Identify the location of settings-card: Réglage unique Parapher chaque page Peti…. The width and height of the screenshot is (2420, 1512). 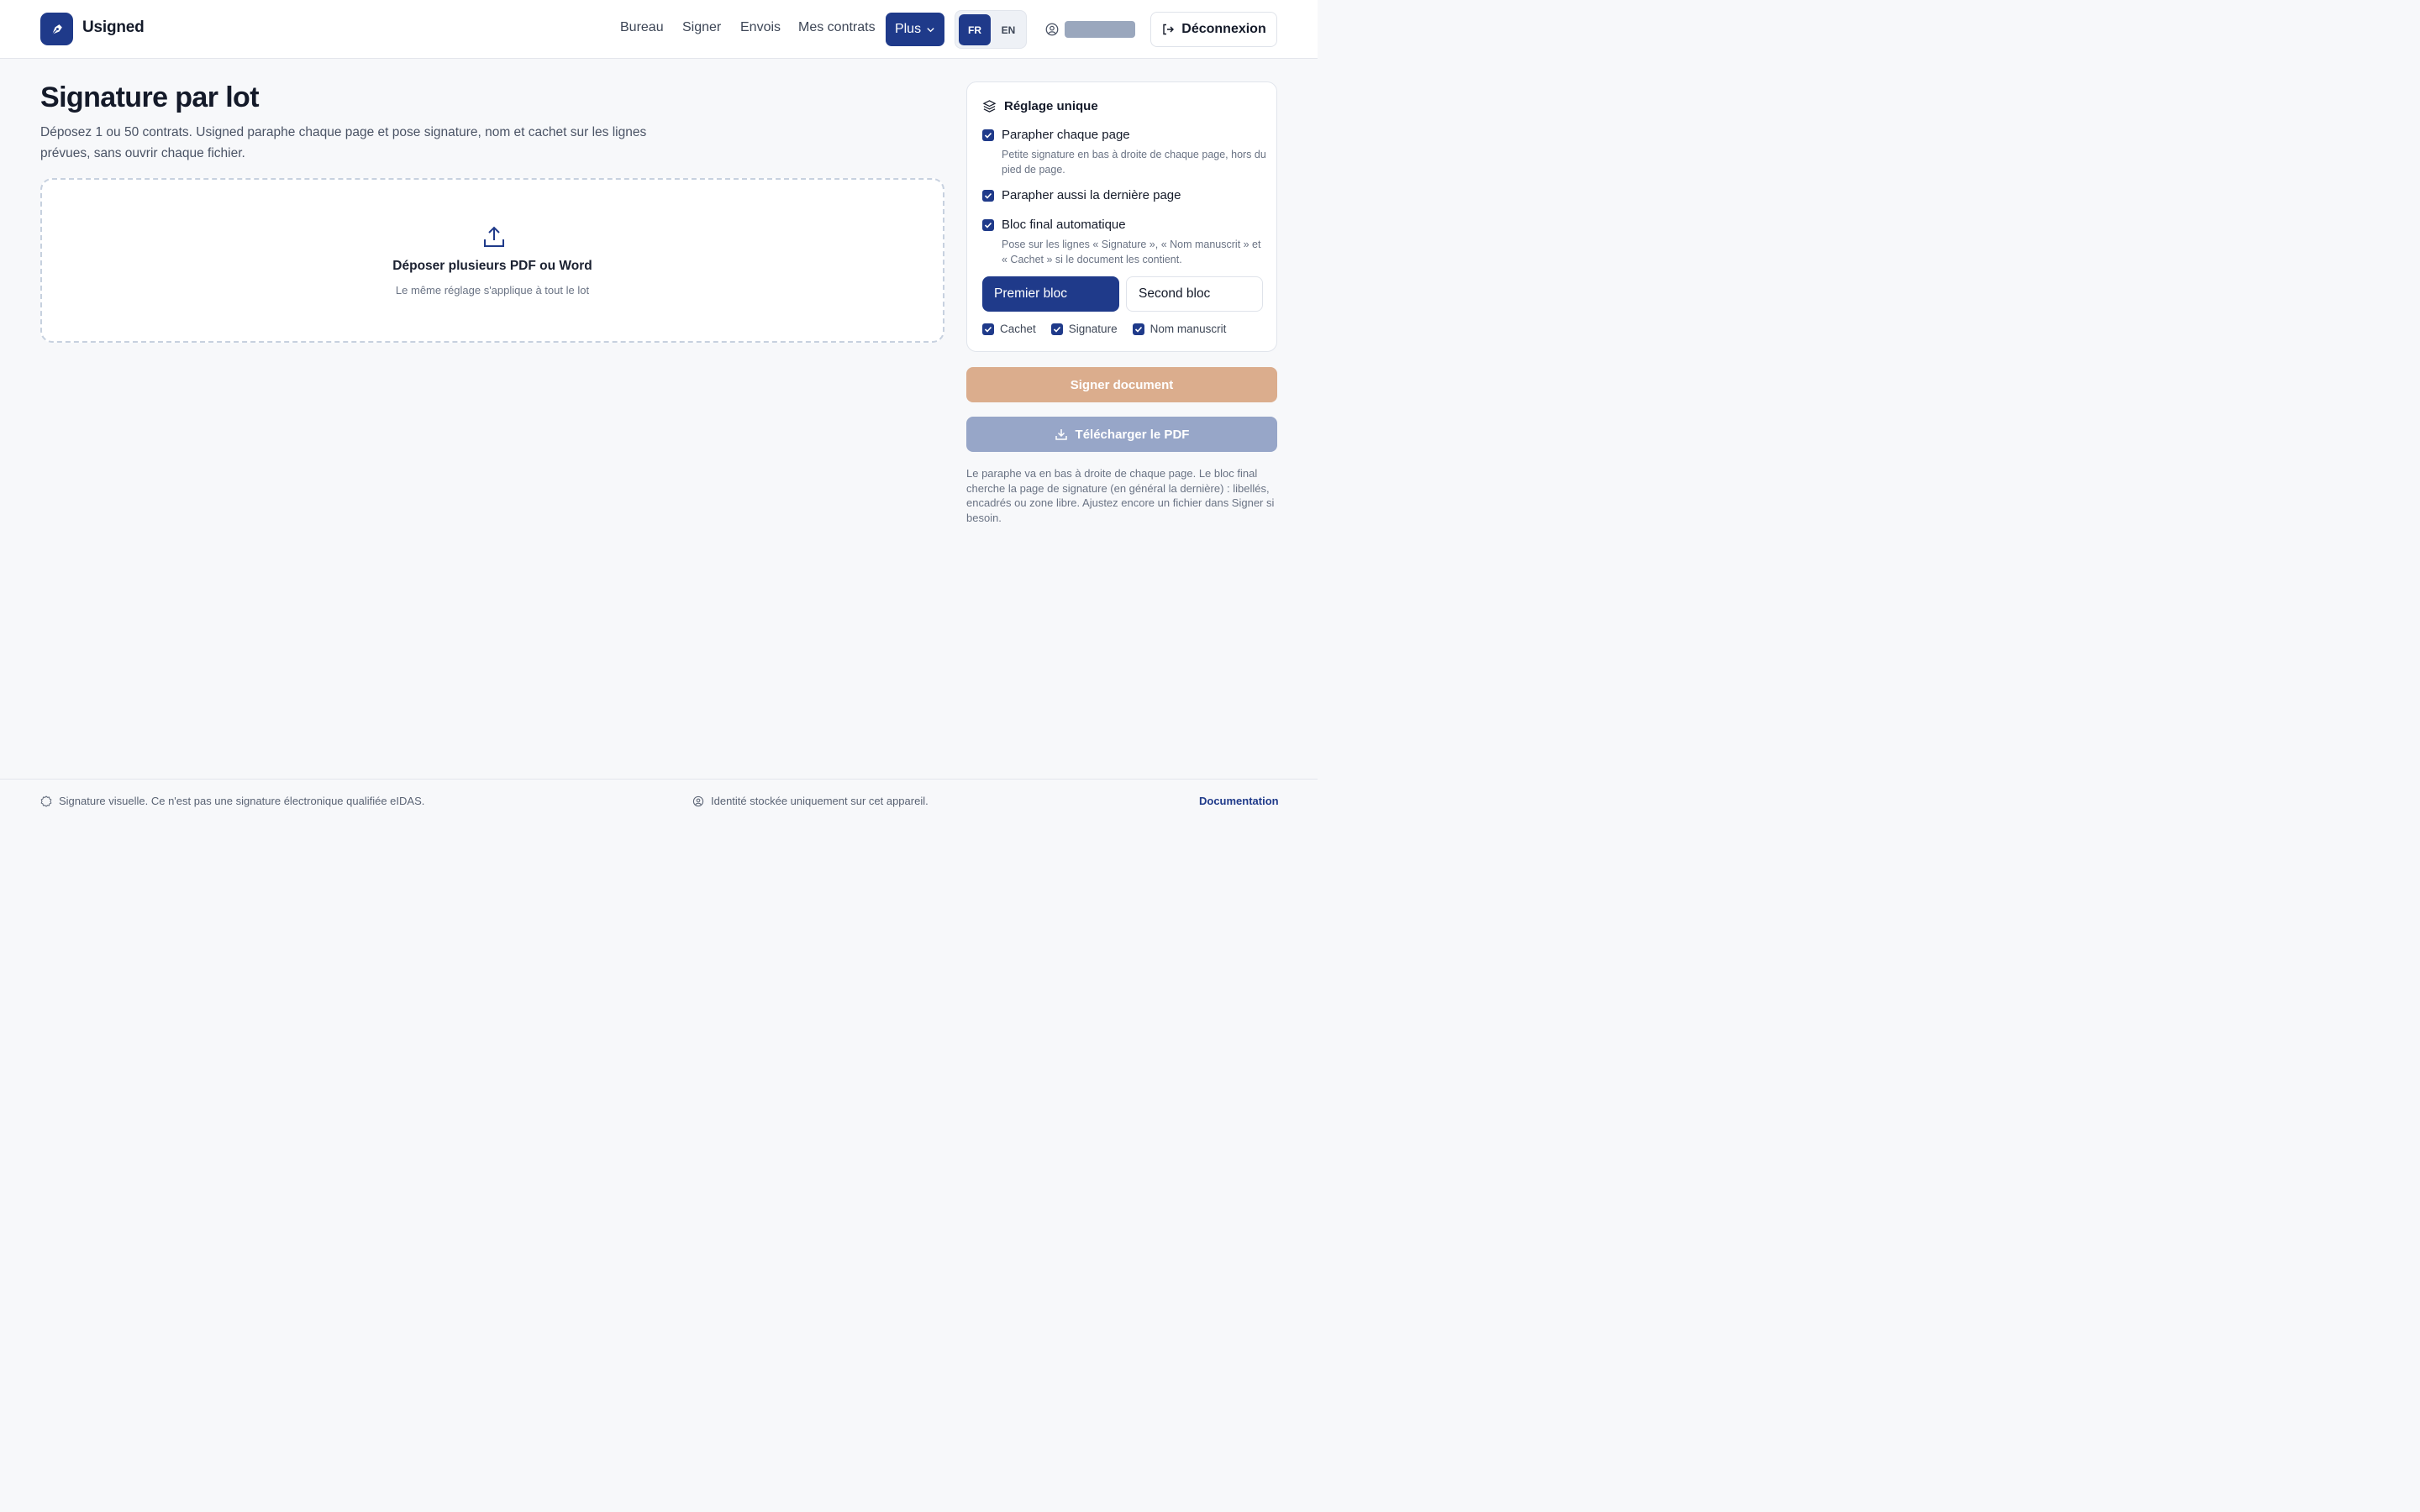
(1121, 216).